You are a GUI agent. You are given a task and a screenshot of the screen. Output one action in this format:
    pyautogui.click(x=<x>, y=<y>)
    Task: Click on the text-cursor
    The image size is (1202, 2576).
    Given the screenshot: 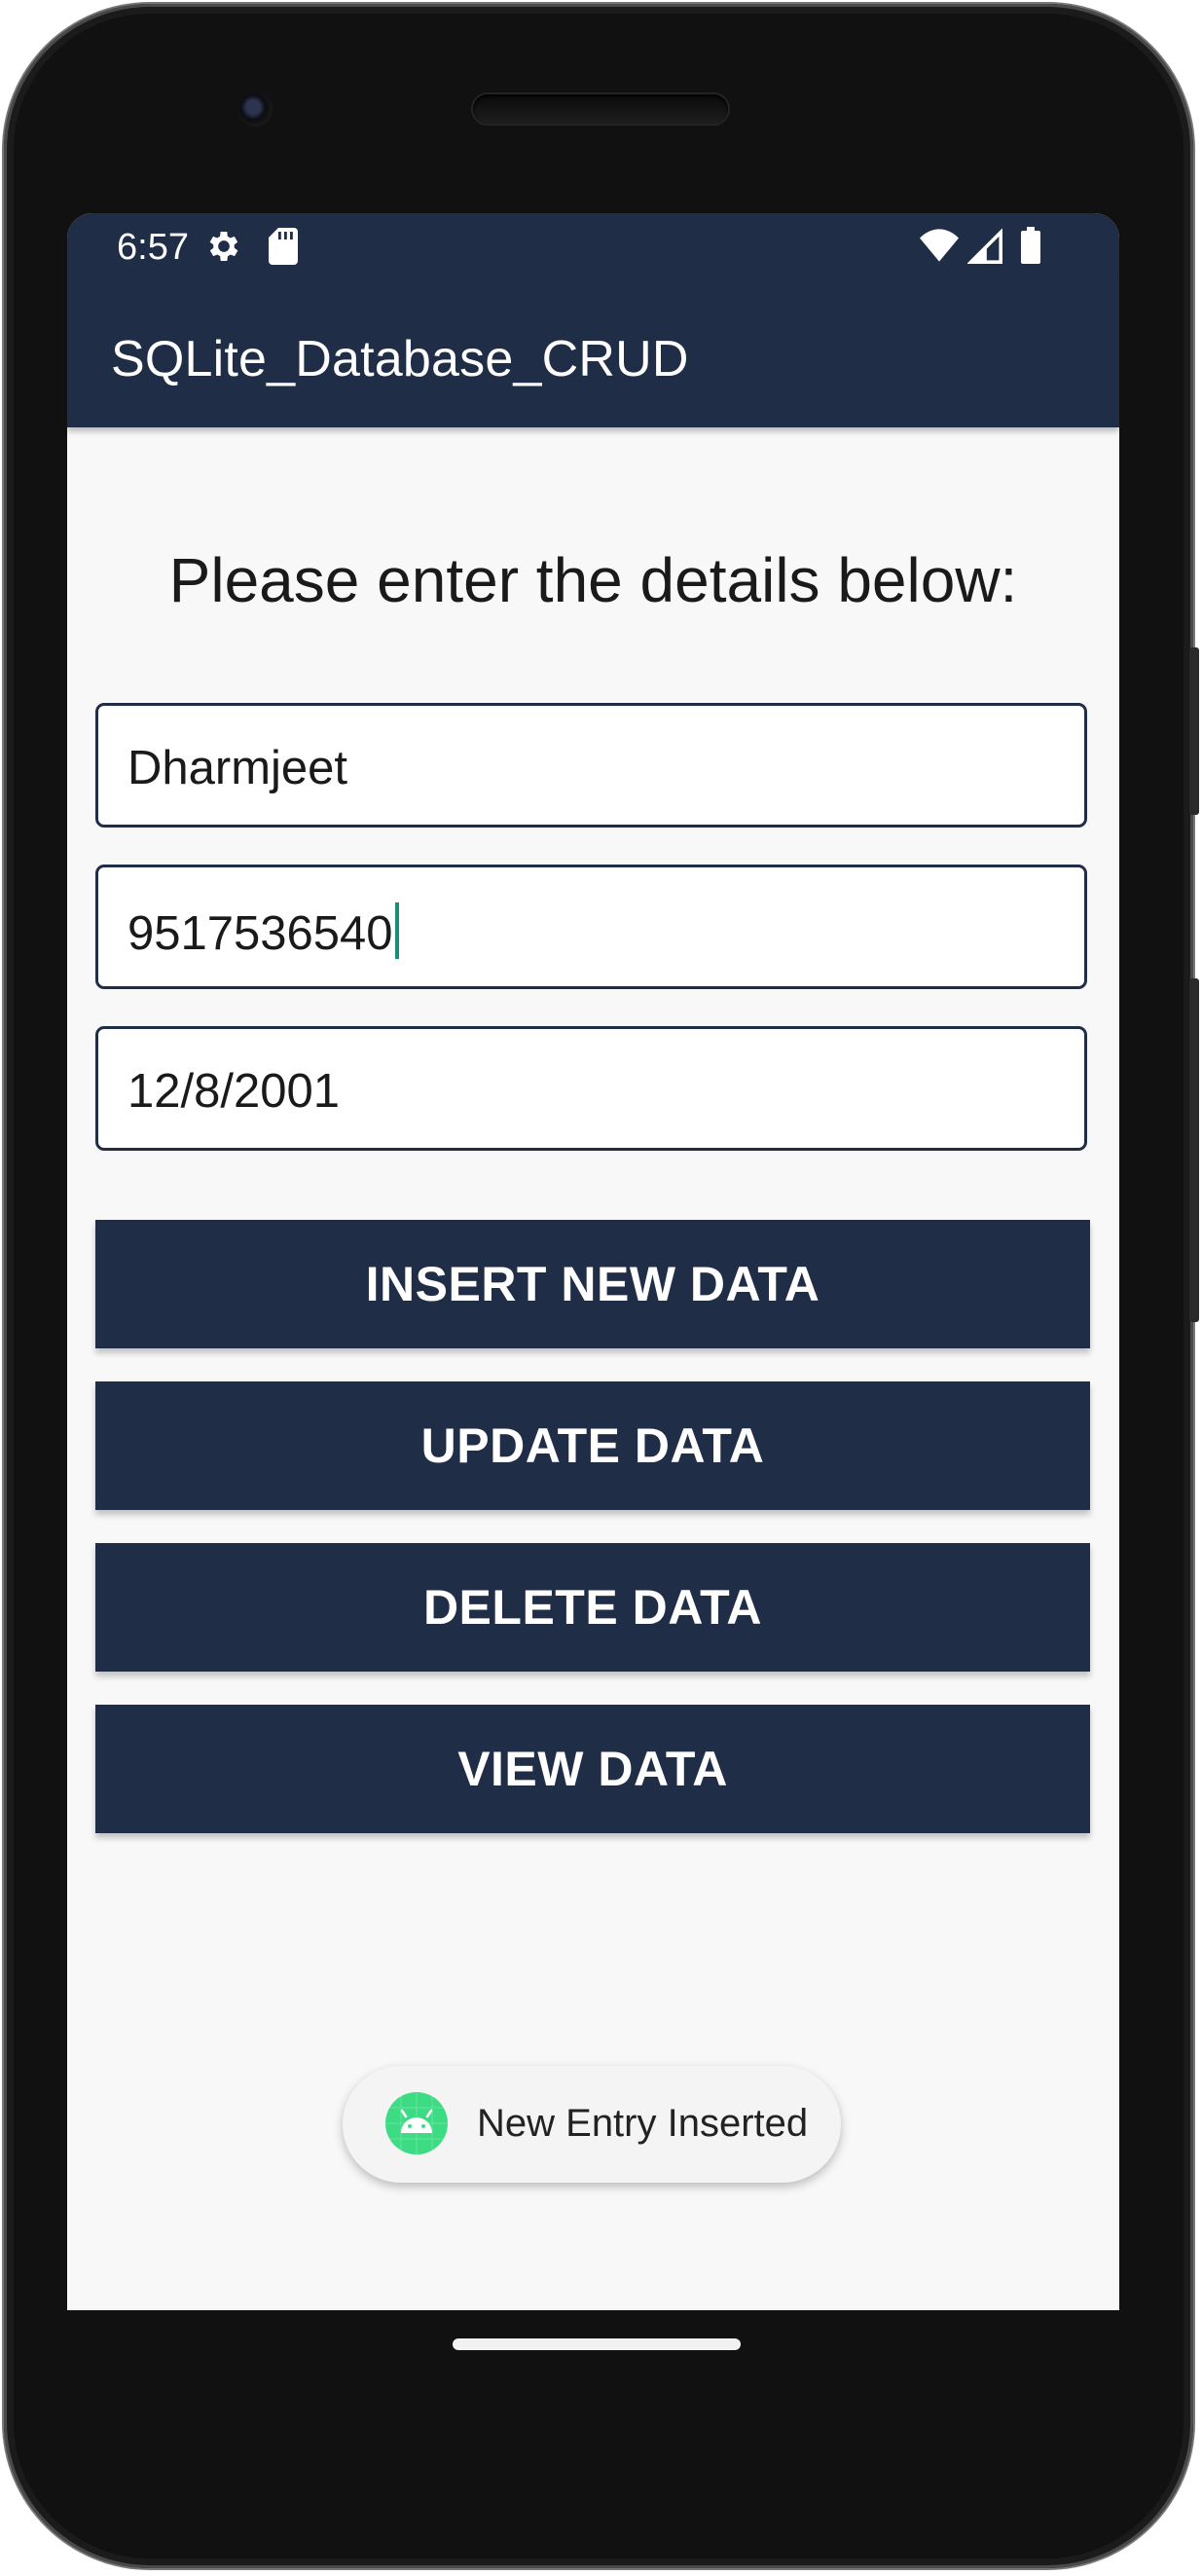 What is the action you would take?
    pyautogui.click(x=396, y=930)
    